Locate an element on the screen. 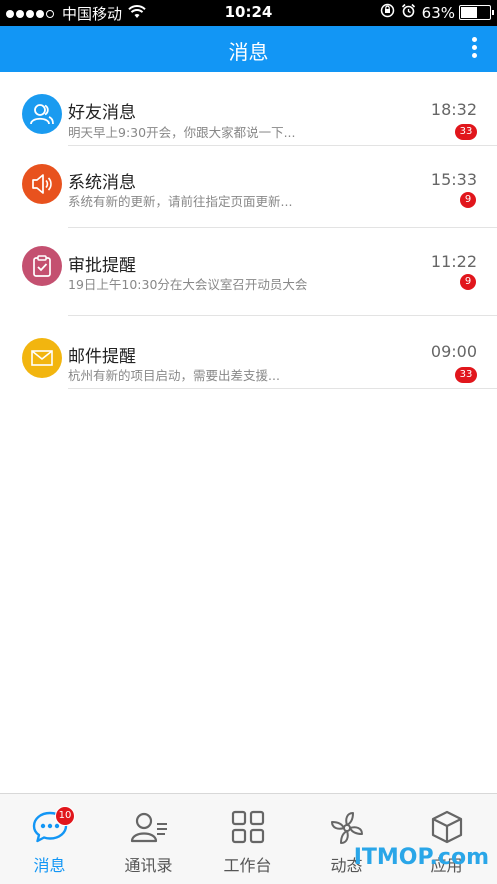 This screenshot has height=884, width=497. battery-fill is located at coordinates (469, 12).